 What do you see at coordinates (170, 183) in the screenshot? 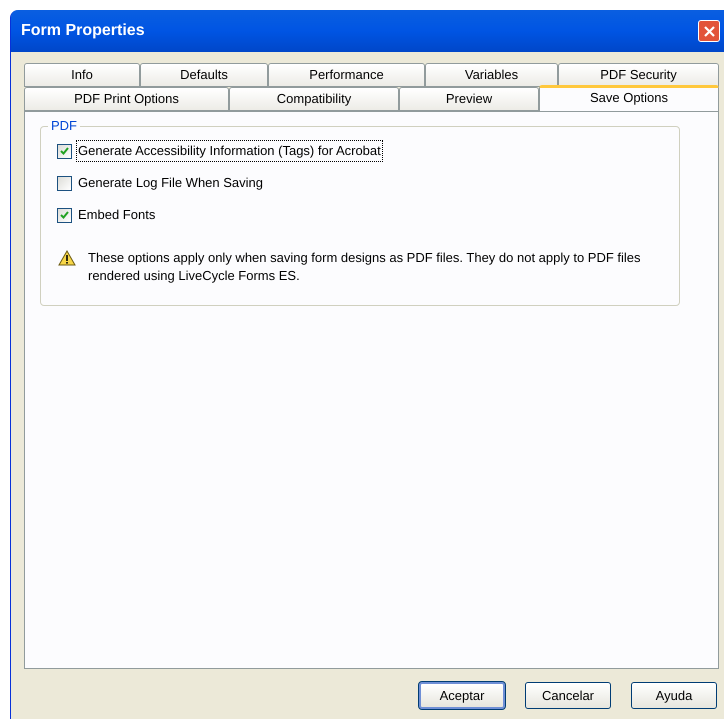
I see `checkbox-label: Generate Log File When Saving` at bounding box center [170, 183].